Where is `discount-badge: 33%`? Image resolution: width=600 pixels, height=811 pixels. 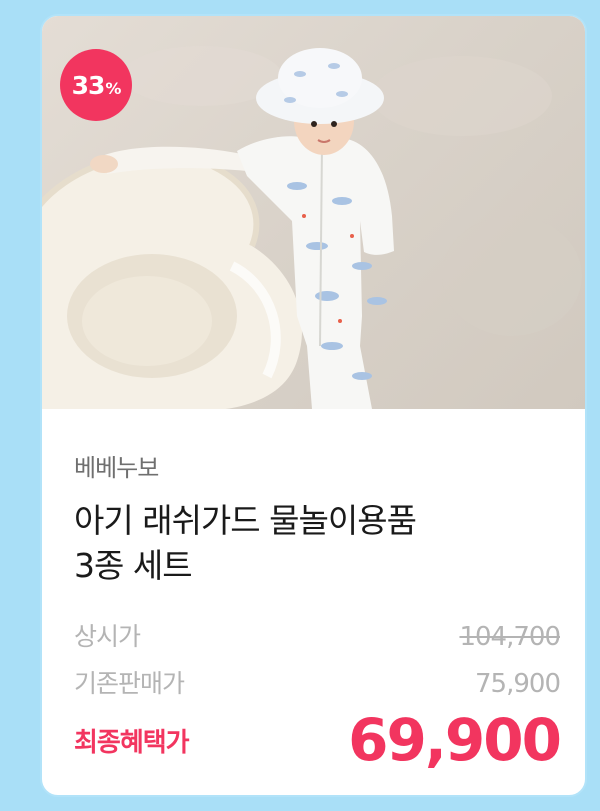 discount-badge: 33% is located at coordinates (96, 85).